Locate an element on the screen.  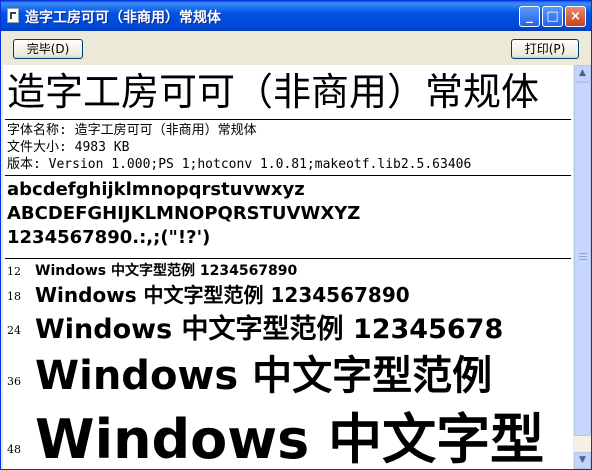
sample-text: Windows 中文字型 is located at coordinates (290, 438).